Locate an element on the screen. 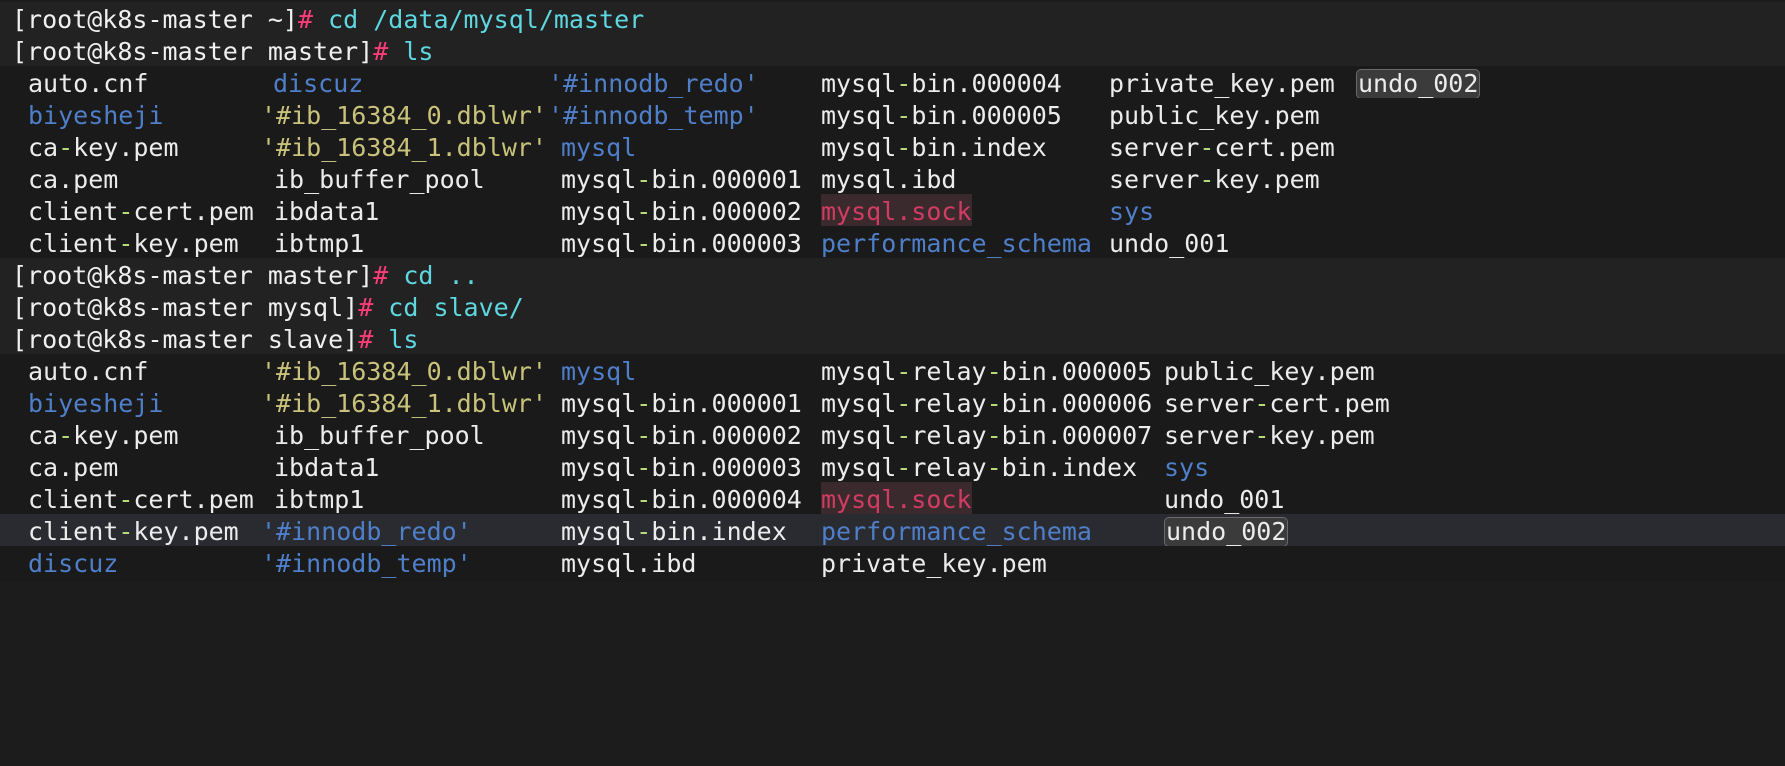 The width and height of the screenshot is (1785, 766). file-entry: client-key.pem is located at coordinates (133, 531).